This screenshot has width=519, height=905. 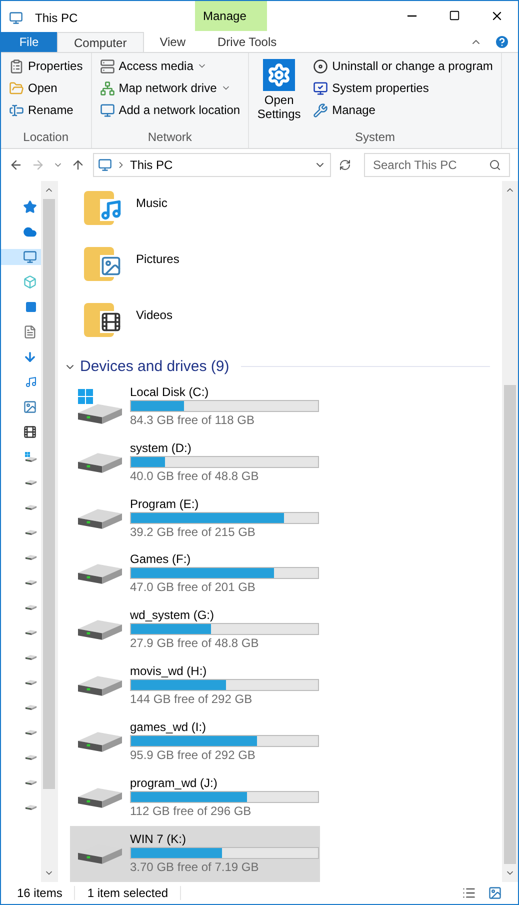 What do you see at coordinates (165, 504) in the screenshot?
I see `drive-name: Program (E:)` at bounding box center [165, 504].